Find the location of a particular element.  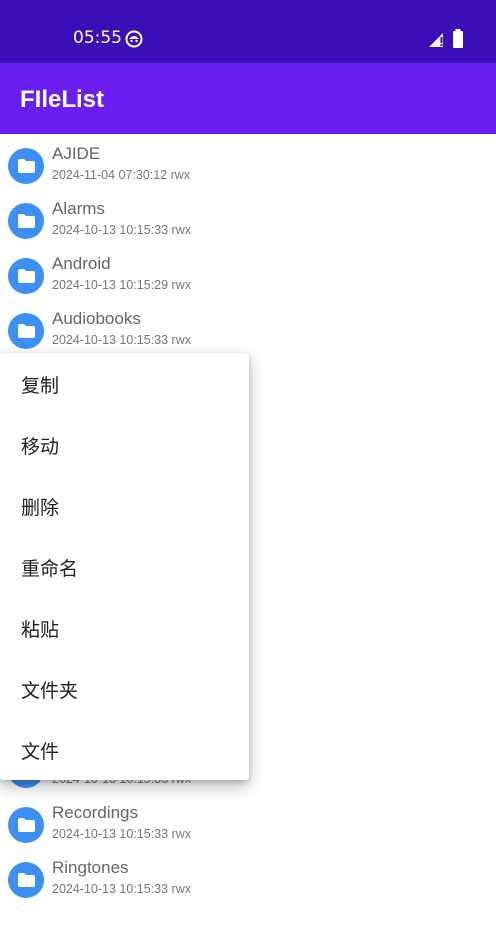

status-time: 05:55 is located at coordinates (97, 38).